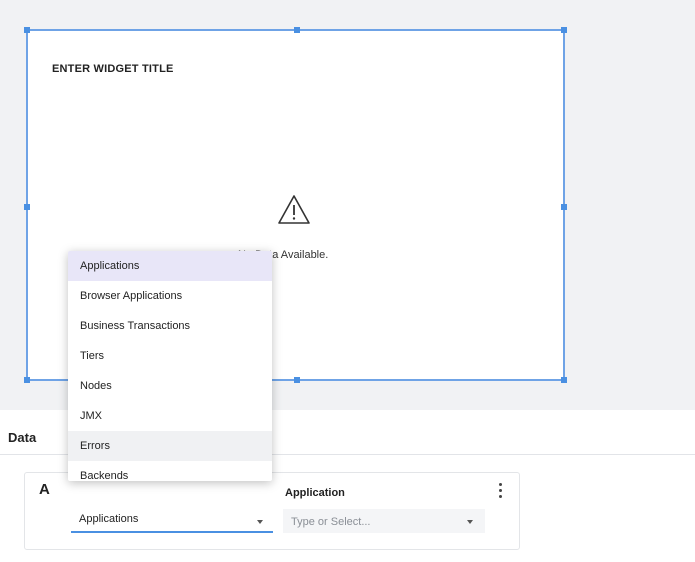 The image size is (695, 562). I want to click on resize-handle-top-right, so click(564, 30).